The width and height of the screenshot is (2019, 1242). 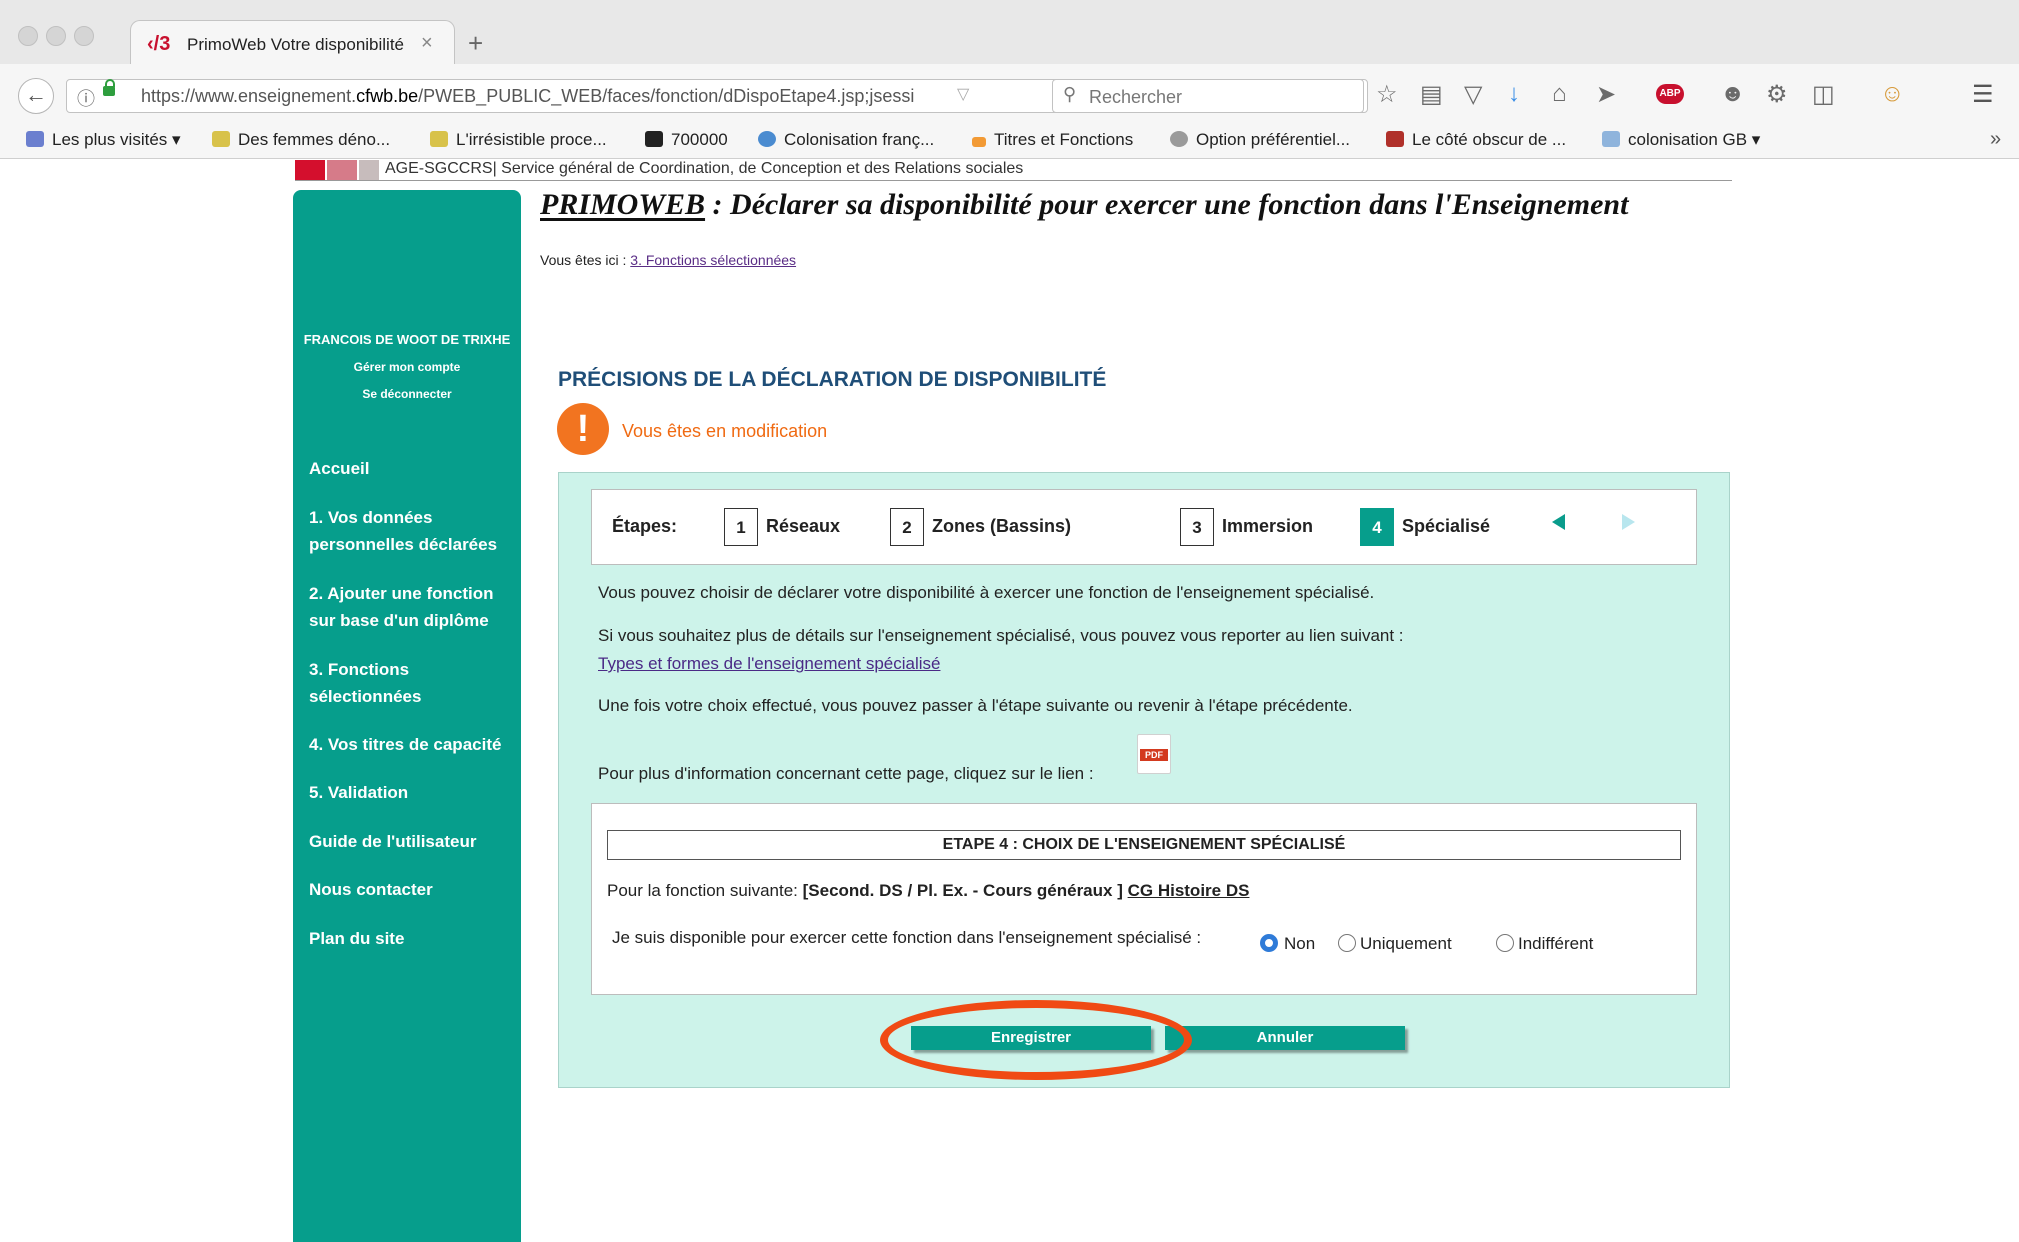 I want to click on step-1-number: 1, so click(x=741, y=527).